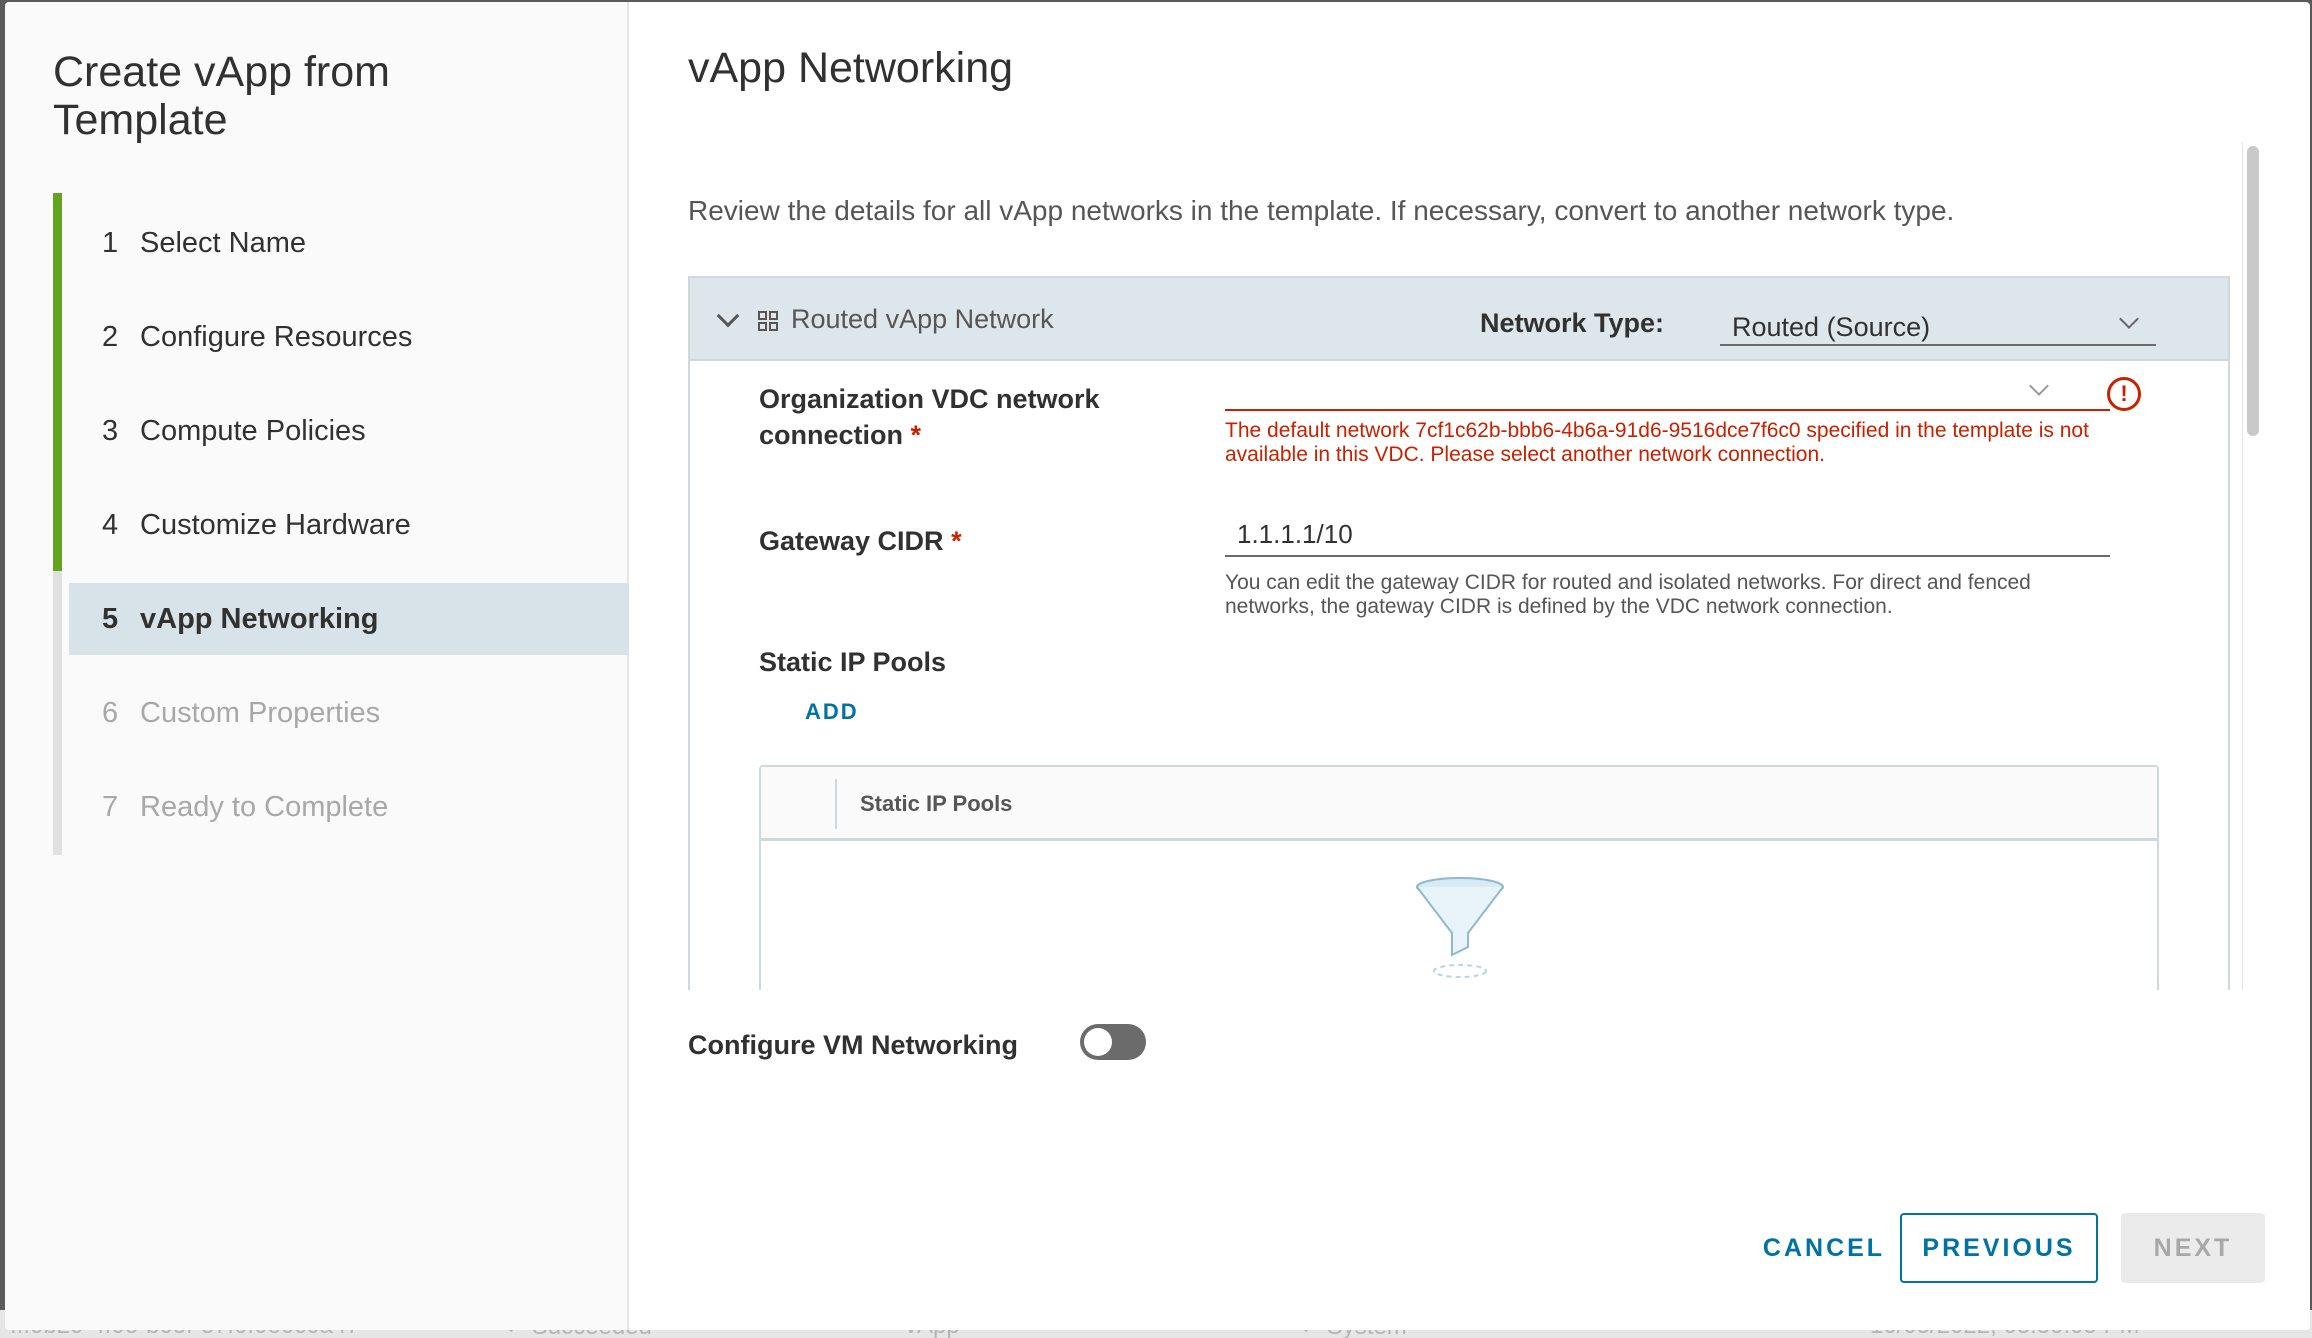 The image size is (2312, 1338). What do you see at coordinates (1098, 1042) in the screenshot?
I see `toggle-knob` at bounding box center [1098, 1042].